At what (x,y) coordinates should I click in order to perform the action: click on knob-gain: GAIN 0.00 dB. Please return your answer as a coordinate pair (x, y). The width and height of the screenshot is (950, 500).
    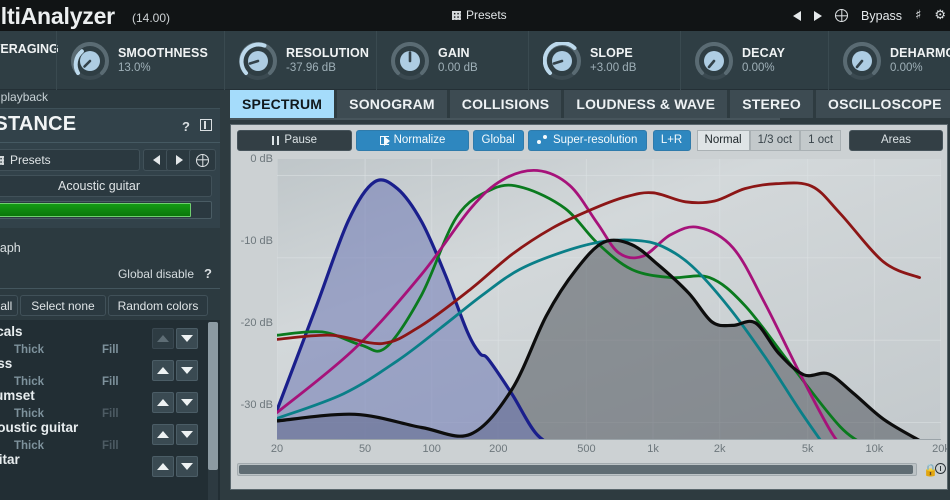
    Looking at the image, I should click on (452, 60).